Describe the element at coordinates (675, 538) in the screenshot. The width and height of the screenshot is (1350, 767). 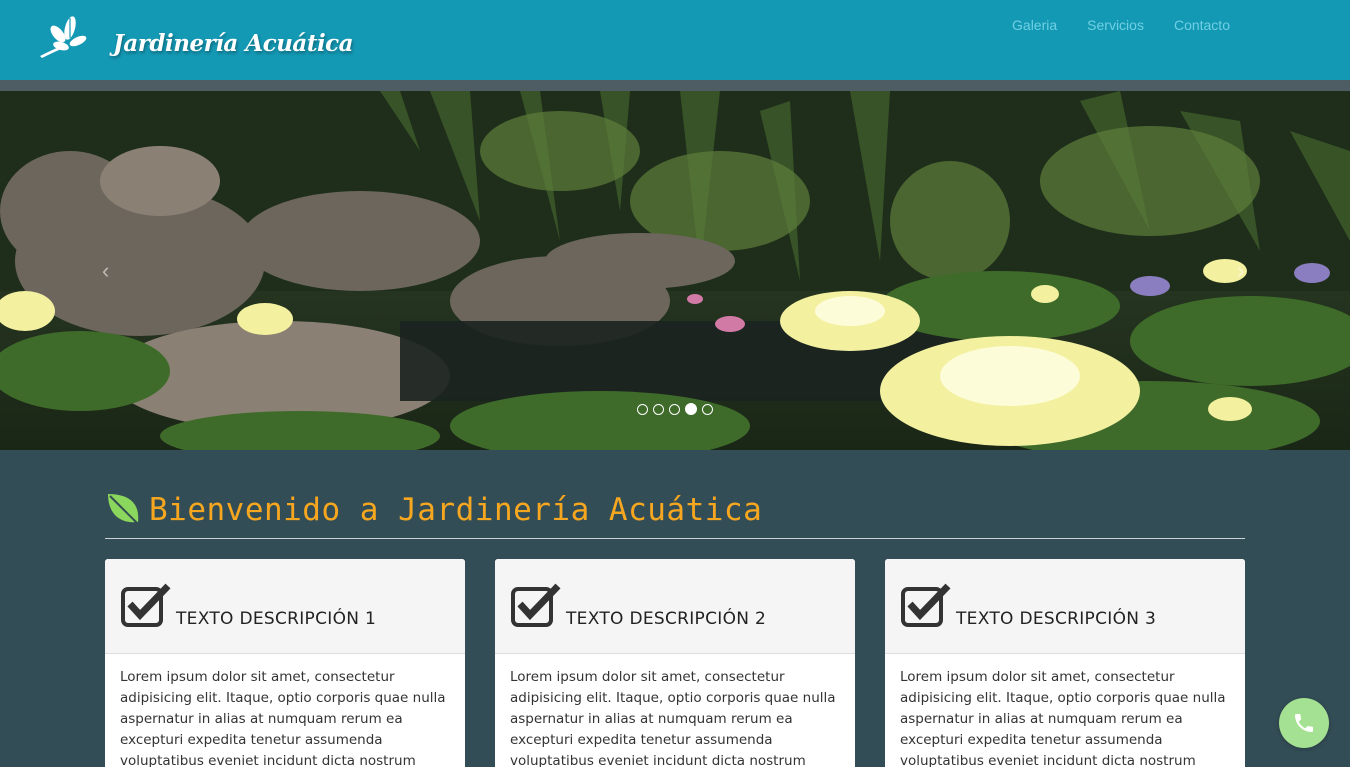
I see `section-divider` at that location.